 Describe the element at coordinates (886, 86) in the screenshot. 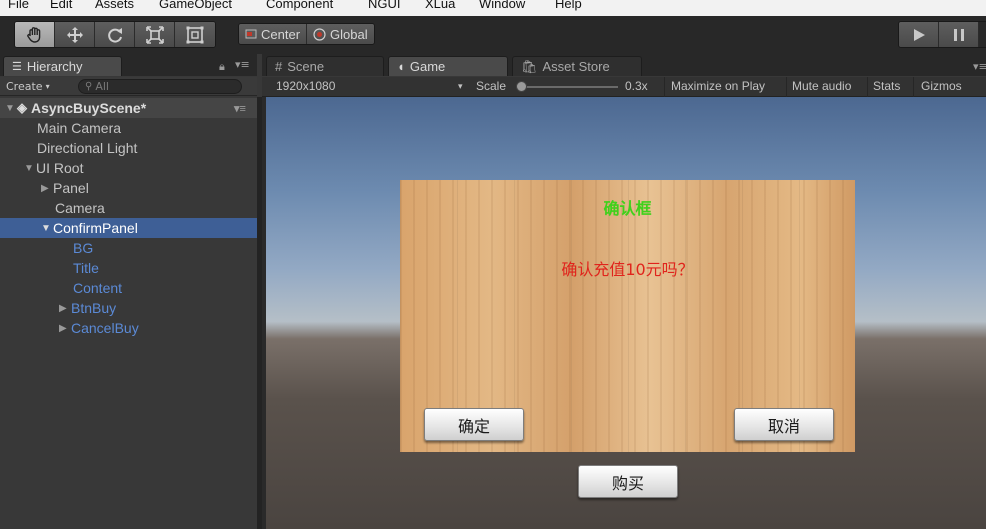

I see `stats-toggle: Stats` at that location.